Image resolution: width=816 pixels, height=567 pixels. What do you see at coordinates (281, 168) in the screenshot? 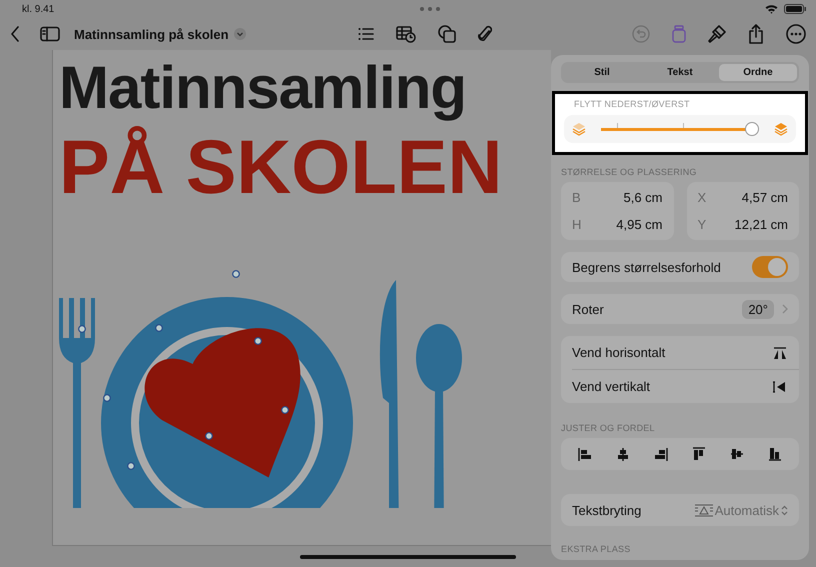
I see `document-subheading: PÅ SKOLEN` at bounding box center [281, 168].